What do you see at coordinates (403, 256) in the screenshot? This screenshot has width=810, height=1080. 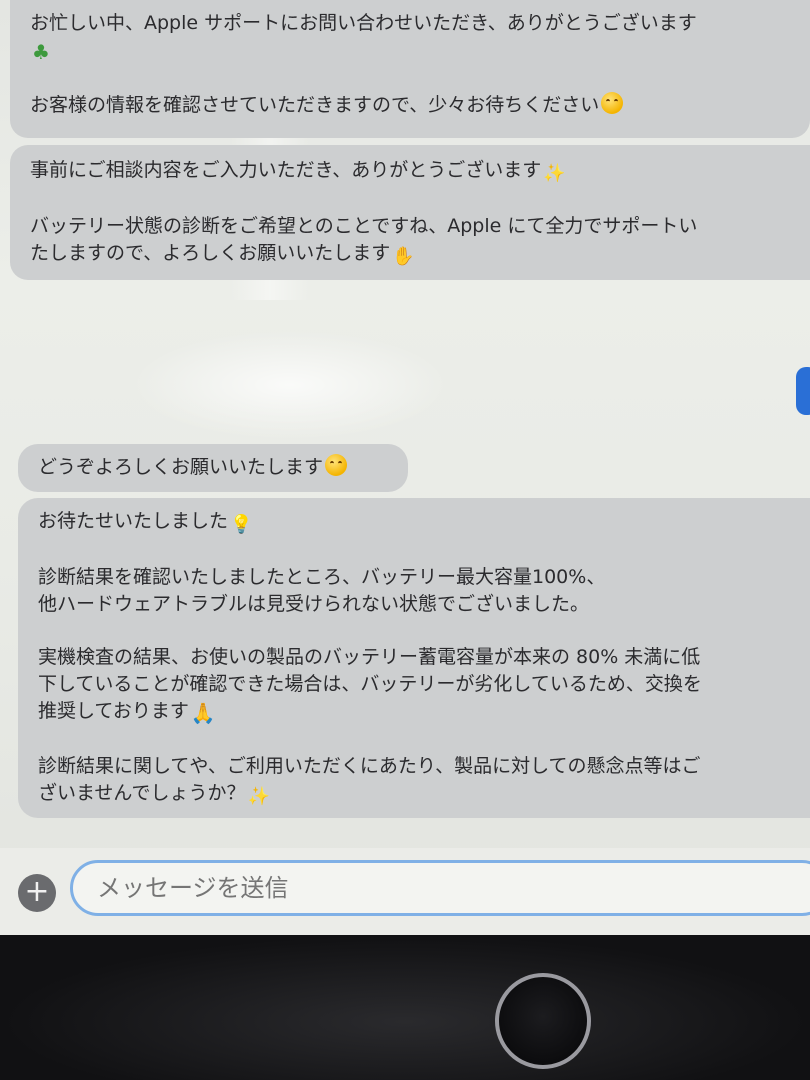 I see `handshake-icon: ✋` at bounding box center [403, 256].